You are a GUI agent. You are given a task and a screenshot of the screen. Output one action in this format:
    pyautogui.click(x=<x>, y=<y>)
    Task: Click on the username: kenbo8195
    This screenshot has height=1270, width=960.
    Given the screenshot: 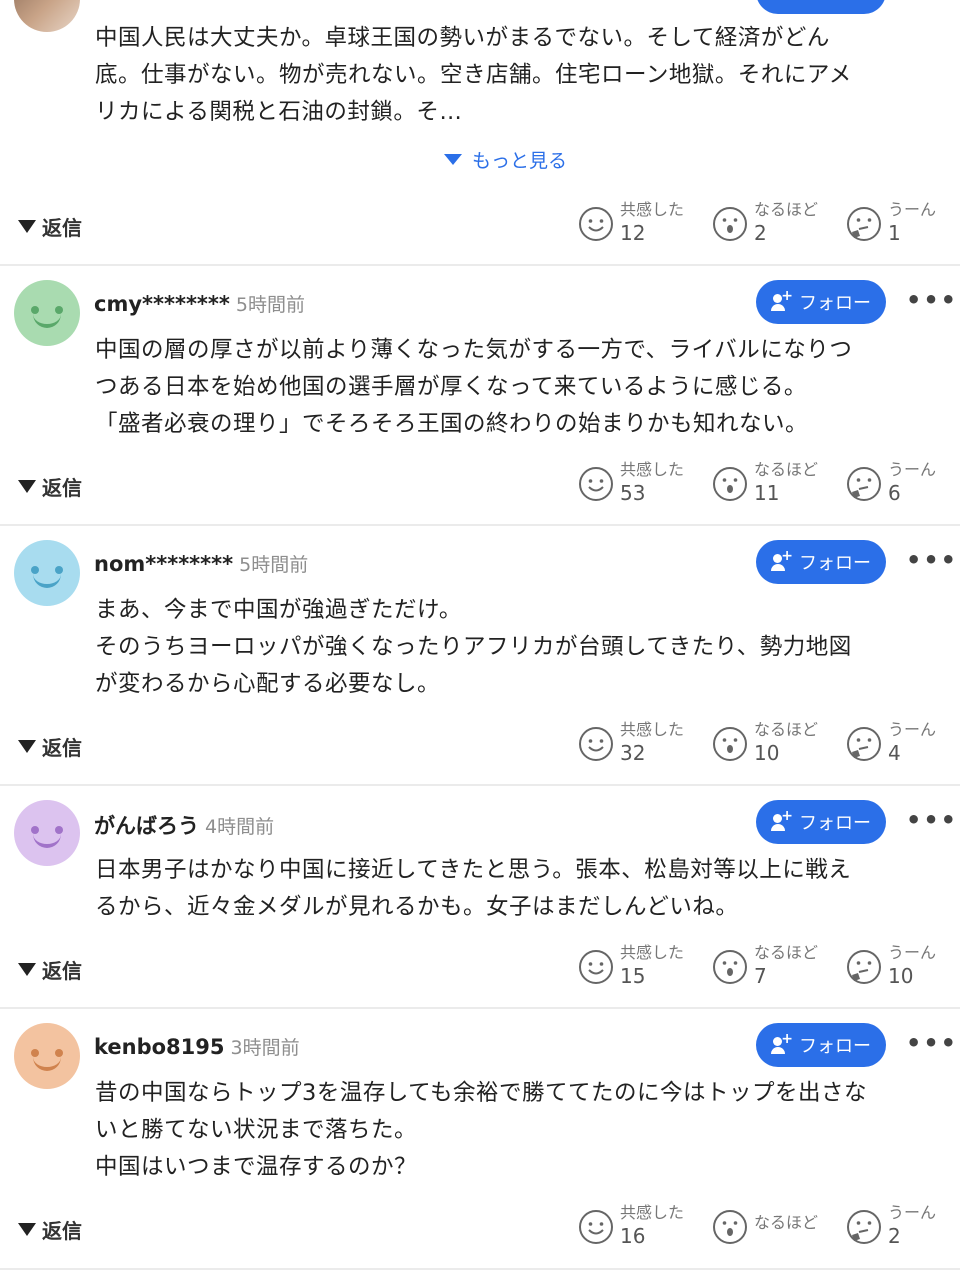 What is the action you would take?
    pyautogui.click(x=159, y=1047)
    